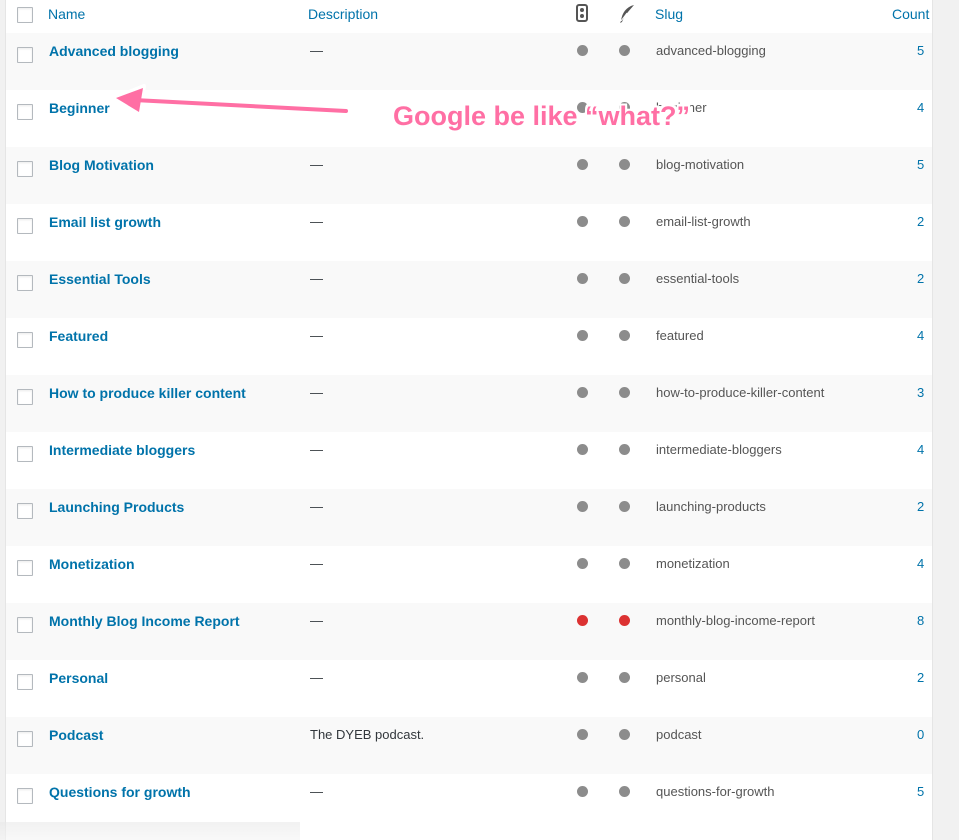 The width and height of the screenshot is (959, 840). What do you see at coordinates (231, 100) in the screenshot?
I see `annotation-arrow-icon` at bounding box center [231, 100].